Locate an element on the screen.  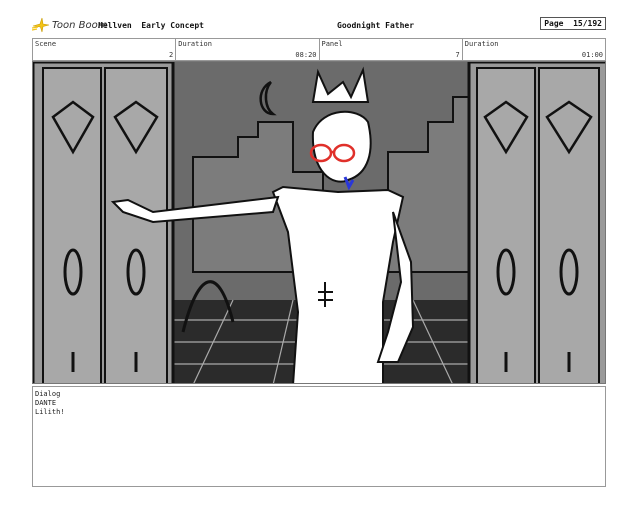
scene-duration-value: 08:20 is located at coordinates (306, 55).